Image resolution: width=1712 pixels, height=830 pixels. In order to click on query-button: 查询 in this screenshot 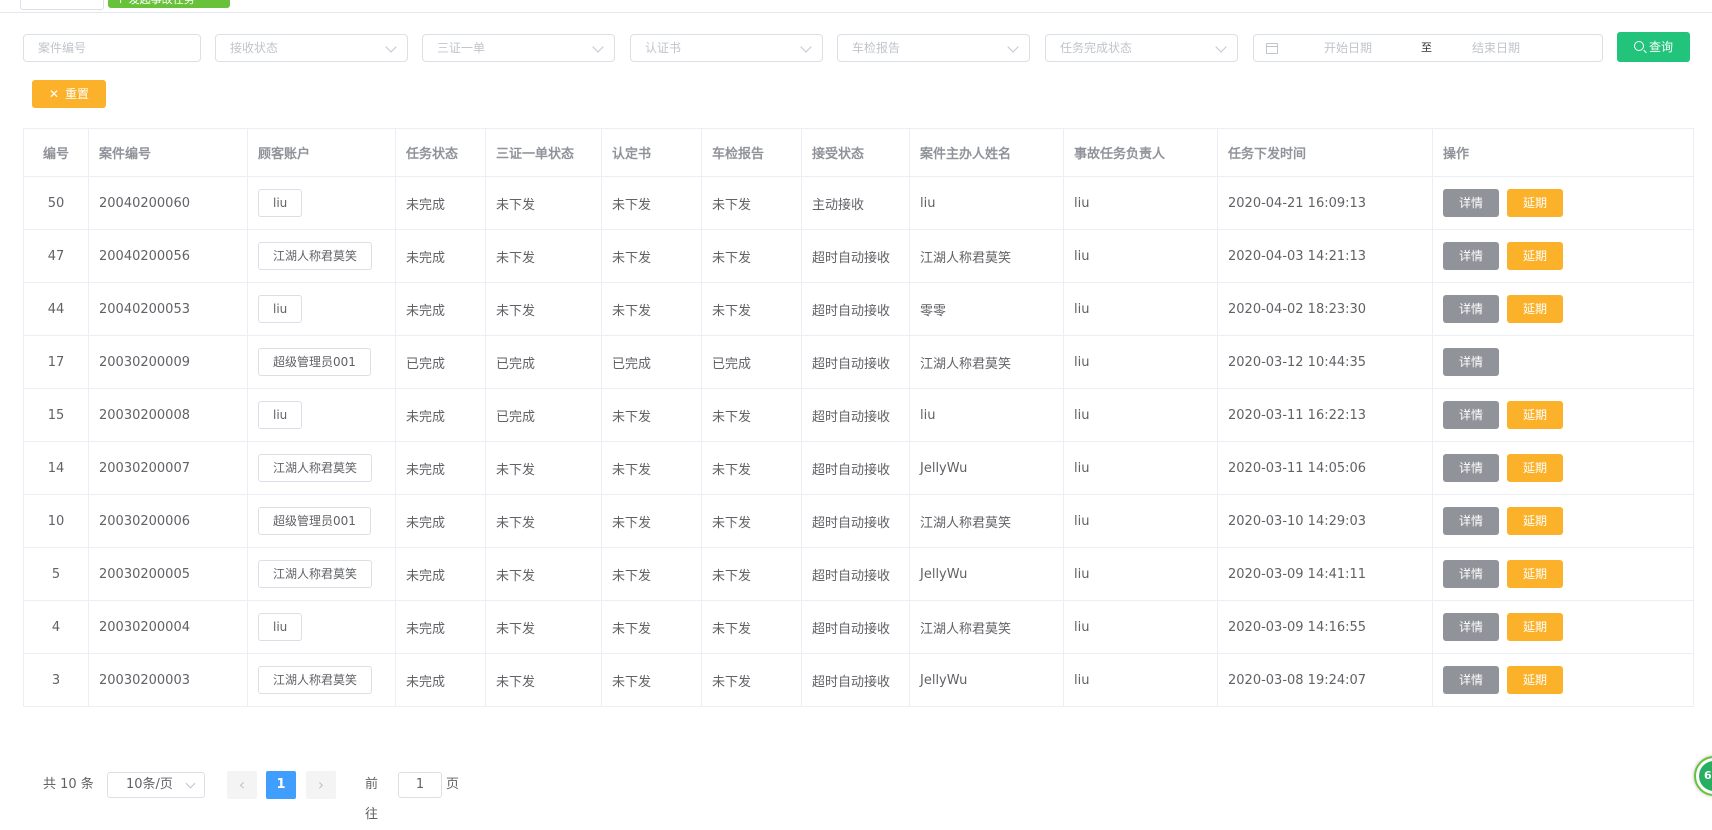, I will do `click(1653, 47)`.